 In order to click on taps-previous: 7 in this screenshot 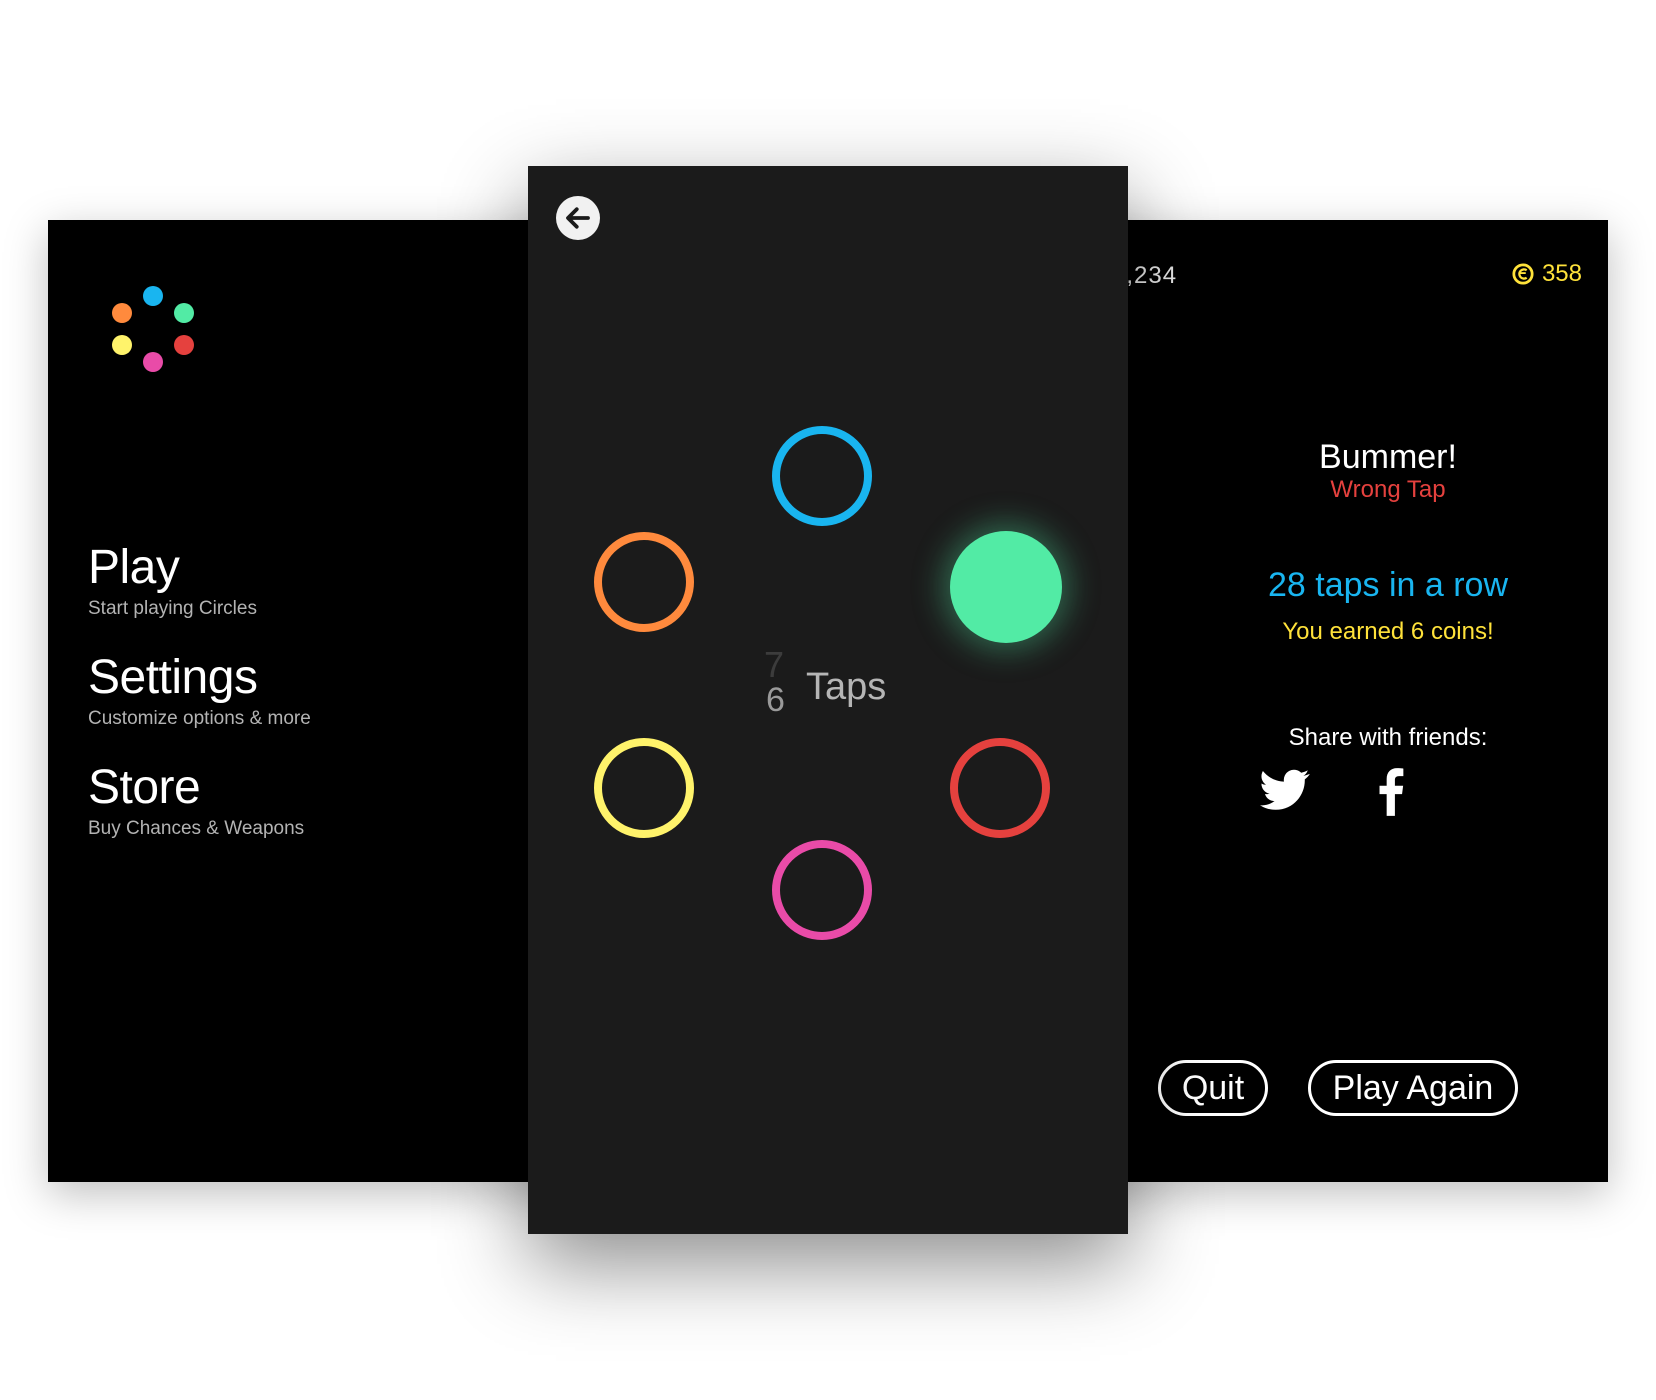, I will do `click(774, 664)`.